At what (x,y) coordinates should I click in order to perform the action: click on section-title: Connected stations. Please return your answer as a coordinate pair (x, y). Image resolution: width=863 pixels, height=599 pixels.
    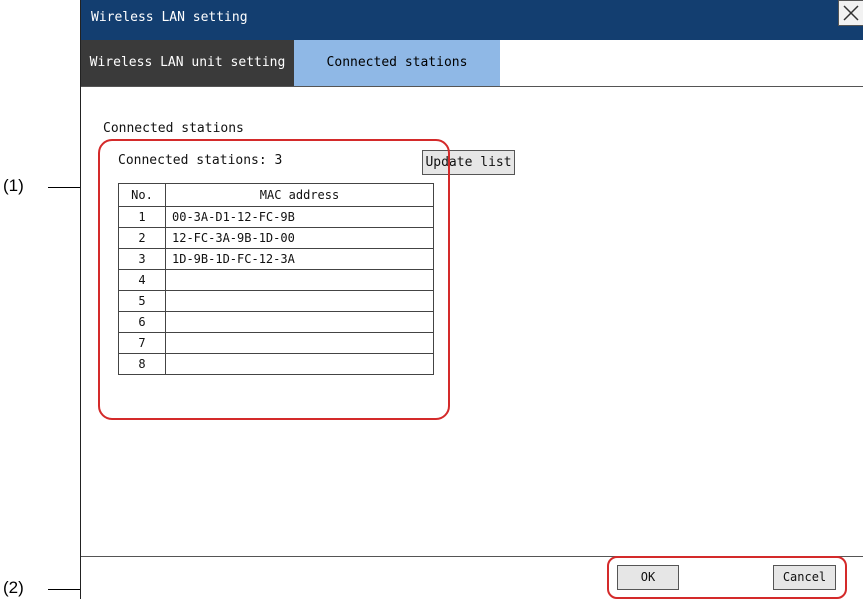
    Looking at the image, I should click on (173, 128).